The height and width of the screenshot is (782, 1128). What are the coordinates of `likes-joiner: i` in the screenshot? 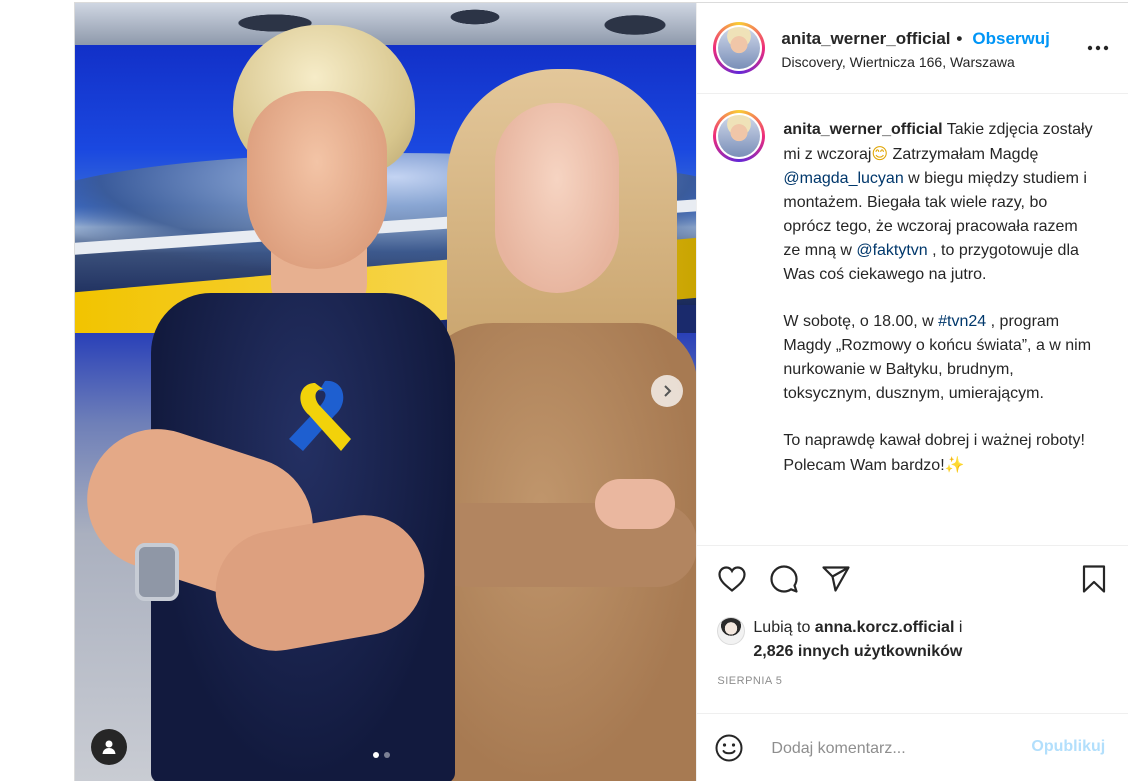 It's located at (958, 627).